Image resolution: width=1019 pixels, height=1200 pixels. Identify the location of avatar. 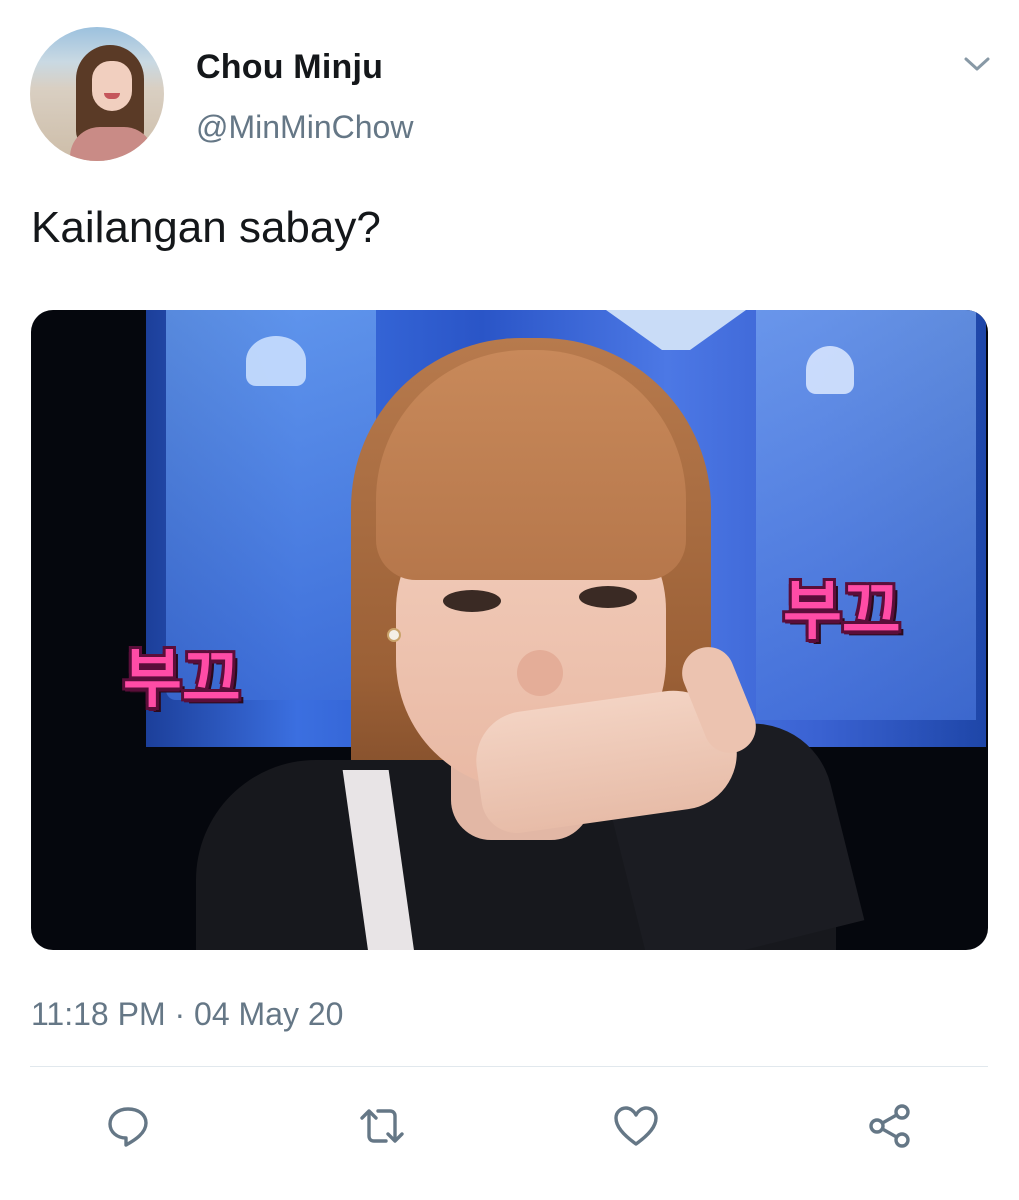
(97, 94).